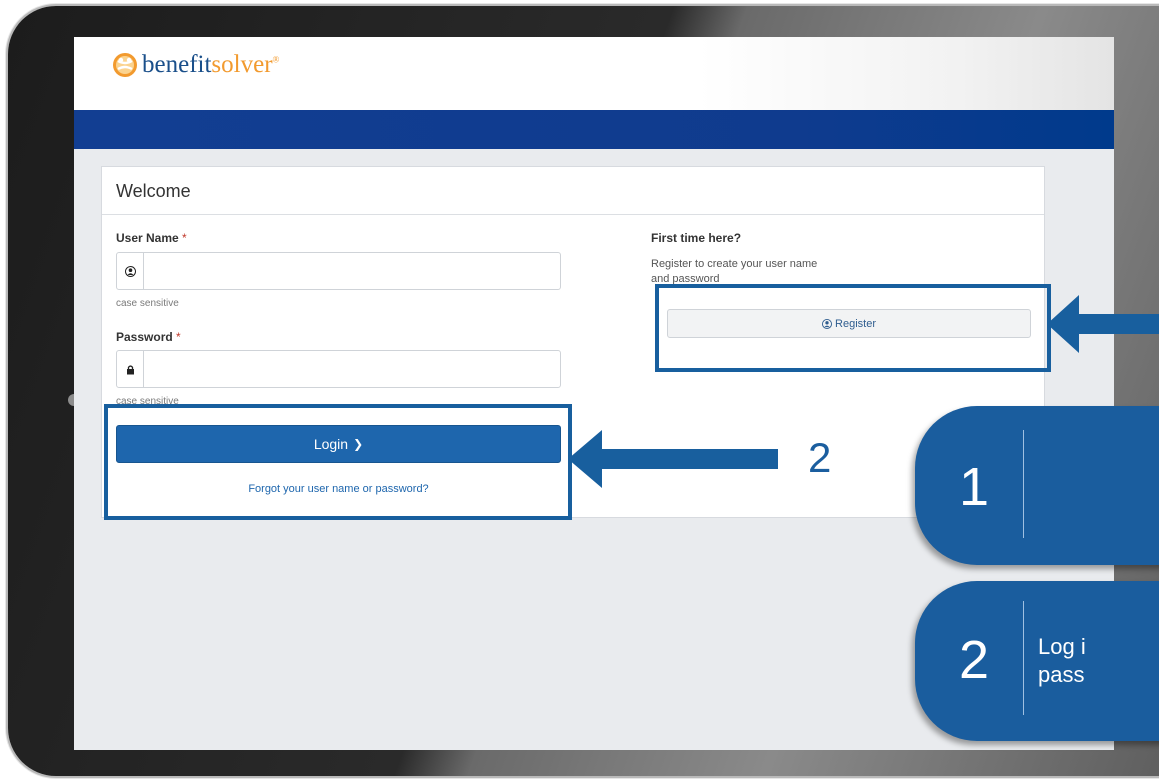 The width and height of the screenshot is (1159, 782). What do you see at coordinates (853, 328) in the screenshot?
I see `register-highlight-box` at bounding box center [853, 328].